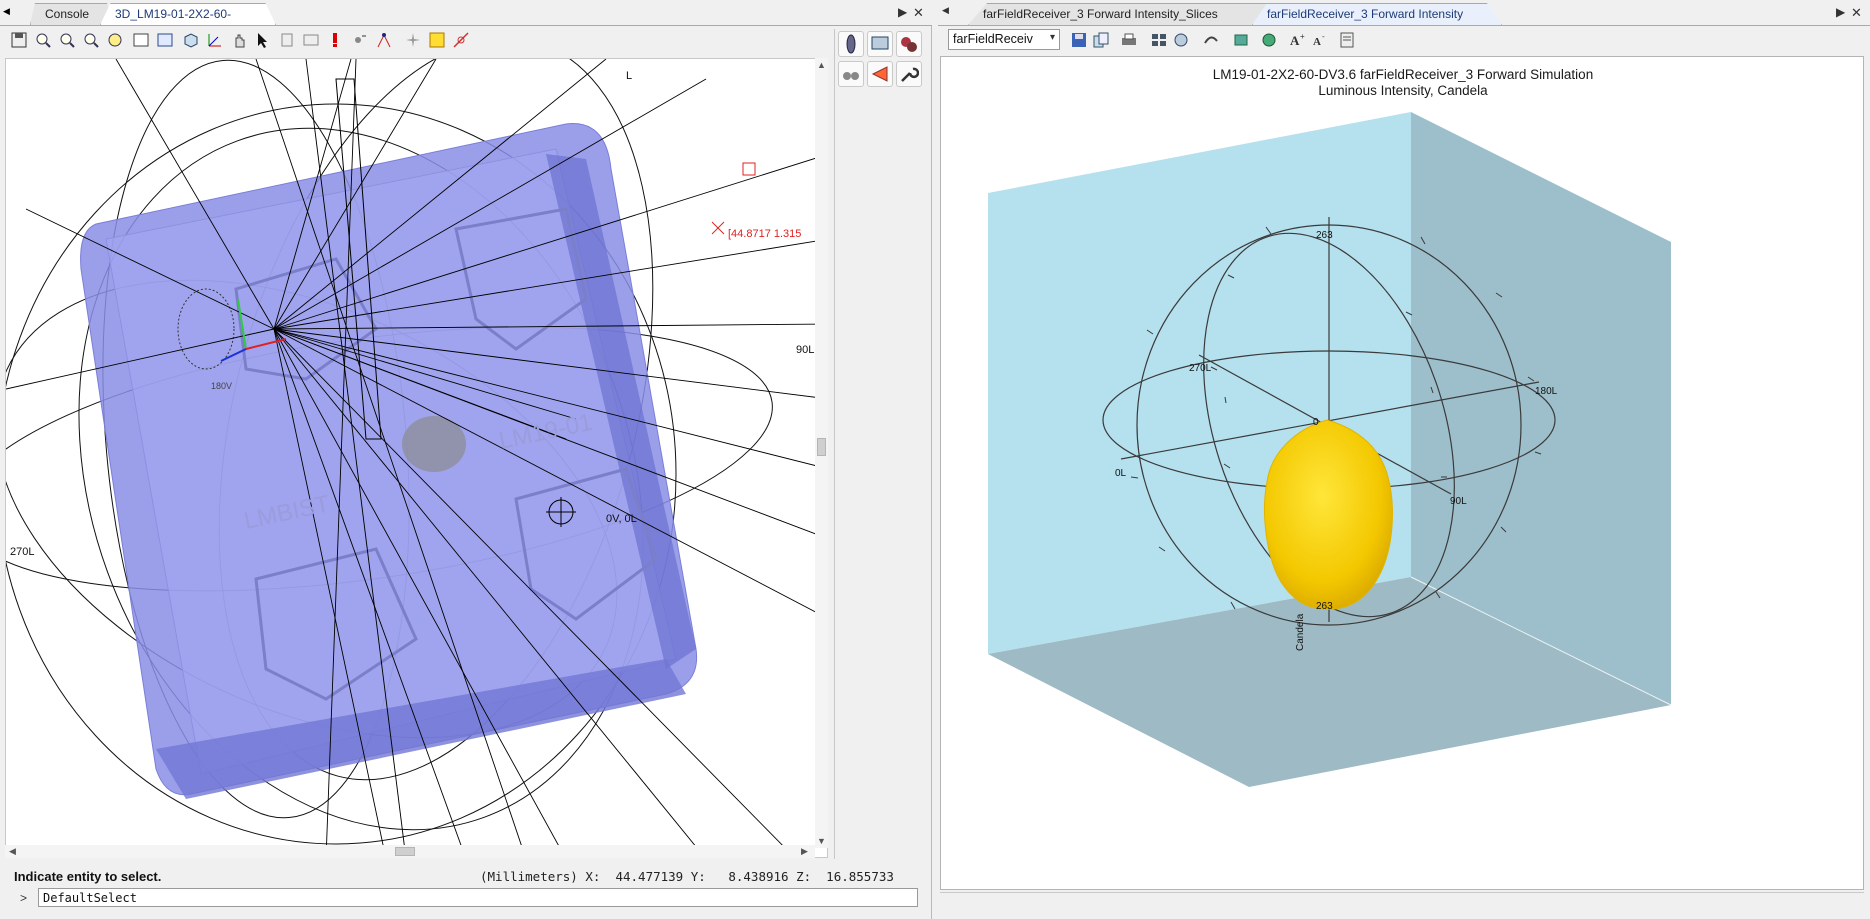 This screenshot has height=919, width=1870. What do you see at coordinates (410, 851) in the screenshot?
I see `viewport-horizontal-scrollbar: ◀ ▶` at bounding box center [410, 851].